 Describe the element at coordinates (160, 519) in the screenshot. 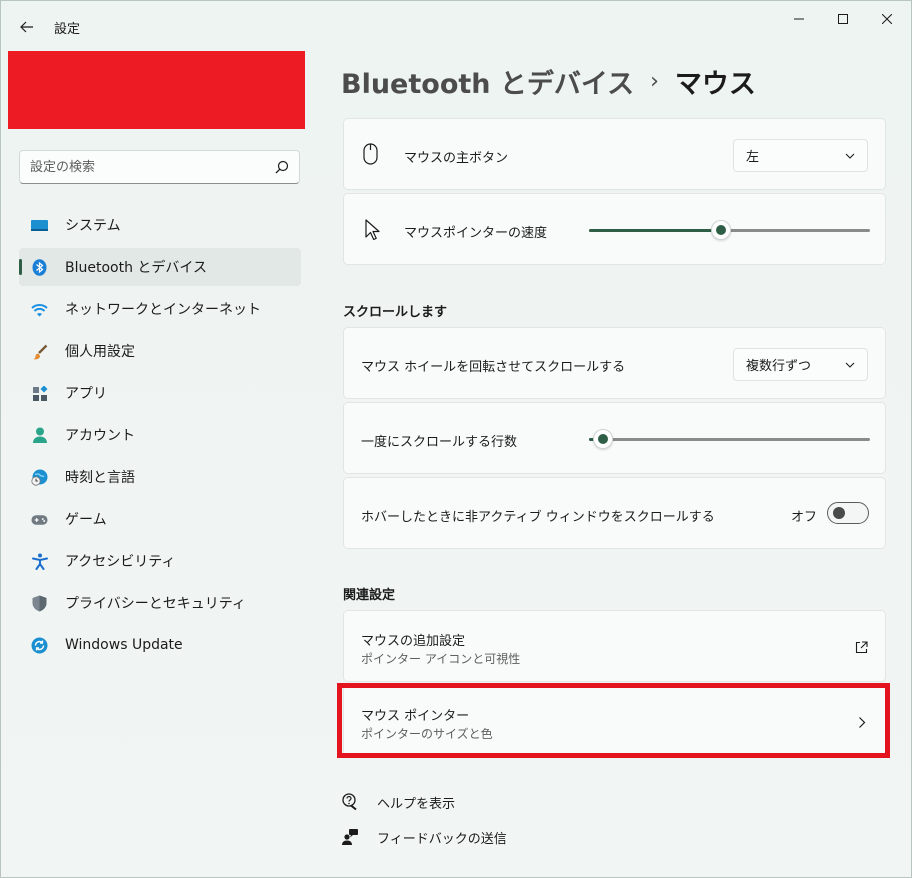

I see `sidebar-item-gaming: ゲーム` at that location.